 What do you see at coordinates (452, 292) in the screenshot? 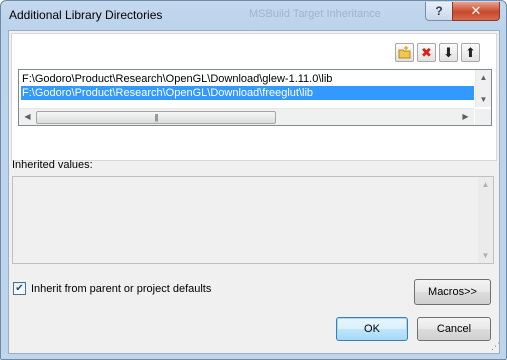
I see `macros-button: Macros>>` at bounding box center [452, 292].